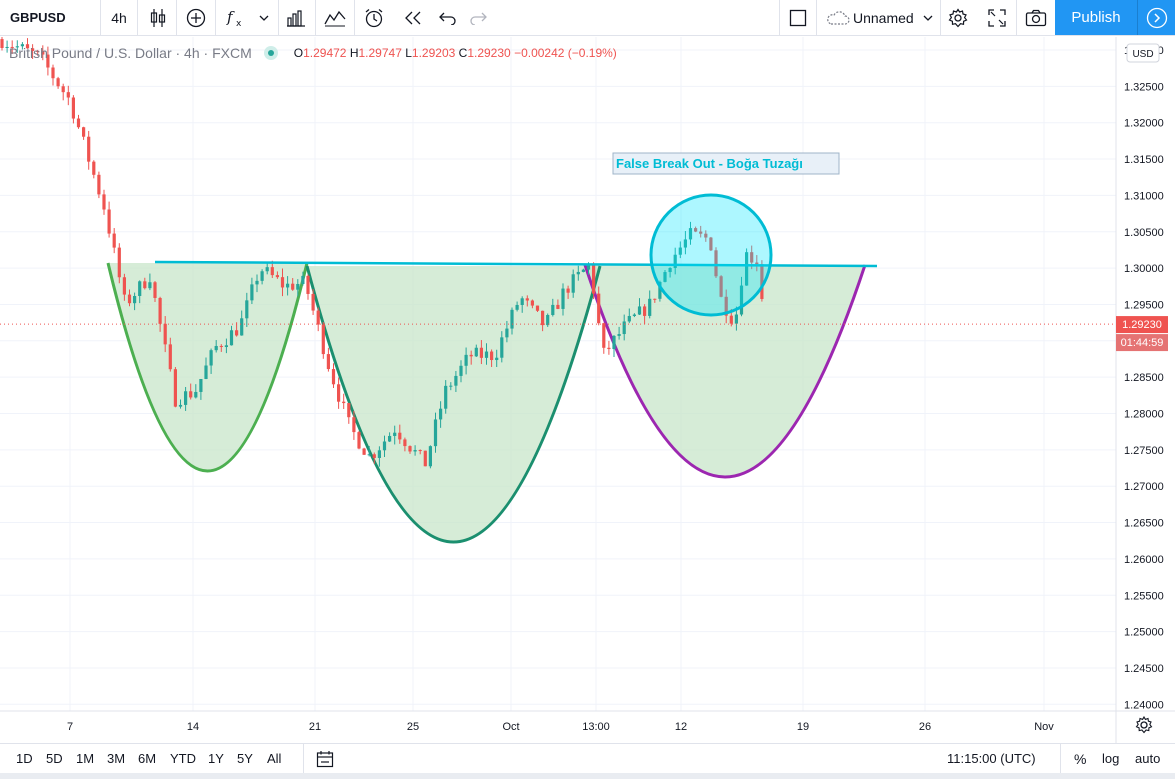 The height and width of the screenshot is (779, 1175). Describe the element at coordinates (448, 17) in the screenshot. I see `undo-icon` at that location.